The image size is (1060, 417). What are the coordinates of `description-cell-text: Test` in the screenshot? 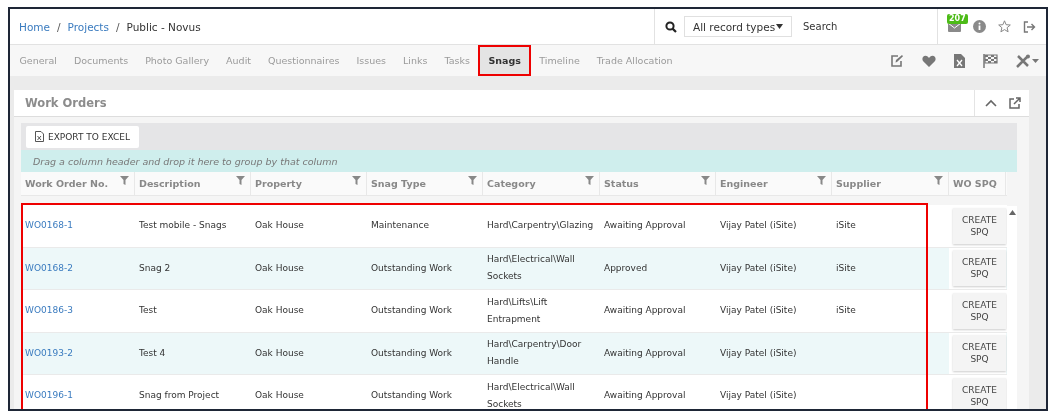 It's located at (148, 311).